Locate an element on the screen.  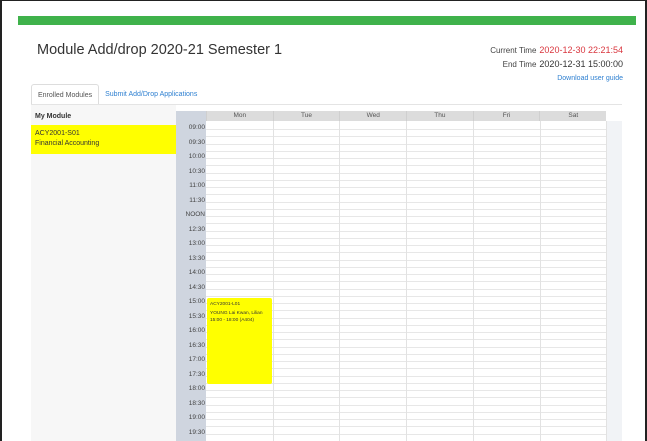
time-slot-label: 16:00 is located at coordinates (196, 330).